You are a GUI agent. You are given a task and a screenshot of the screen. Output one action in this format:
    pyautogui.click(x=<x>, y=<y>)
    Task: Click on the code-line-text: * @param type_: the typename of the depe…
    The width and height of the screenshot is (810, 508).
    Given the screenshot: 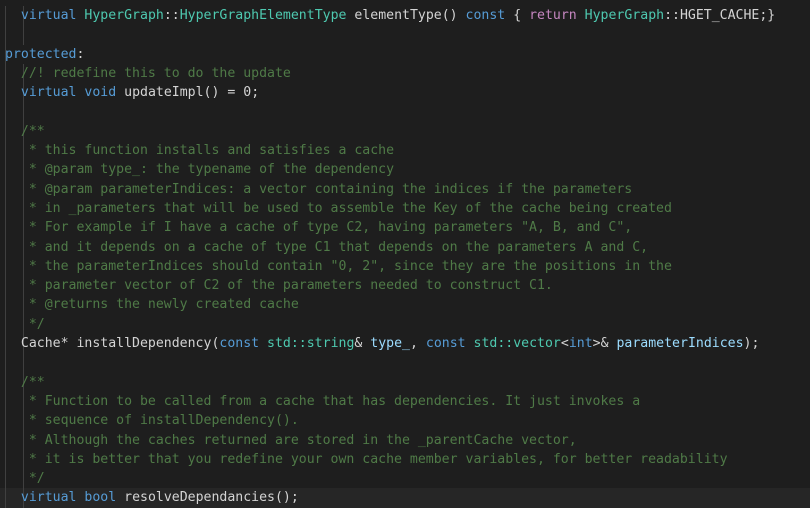 What is the action you would take?
    pyautogui.click(x=199, y=169)
    